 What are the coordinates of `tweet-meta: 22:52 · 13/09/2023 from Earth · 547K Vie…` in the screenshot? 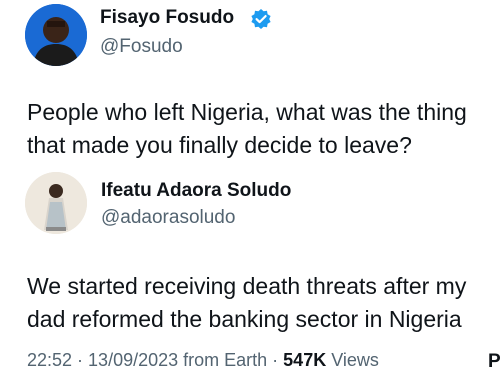 It's located at (203, 360).